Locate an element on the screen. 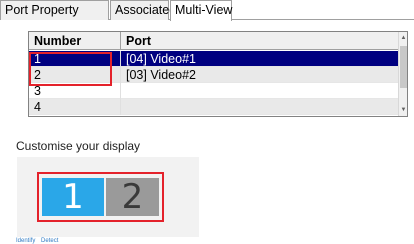 The image size is (414, 244). cell-port: [04] Video#1 is located at coordinates (161, 59).